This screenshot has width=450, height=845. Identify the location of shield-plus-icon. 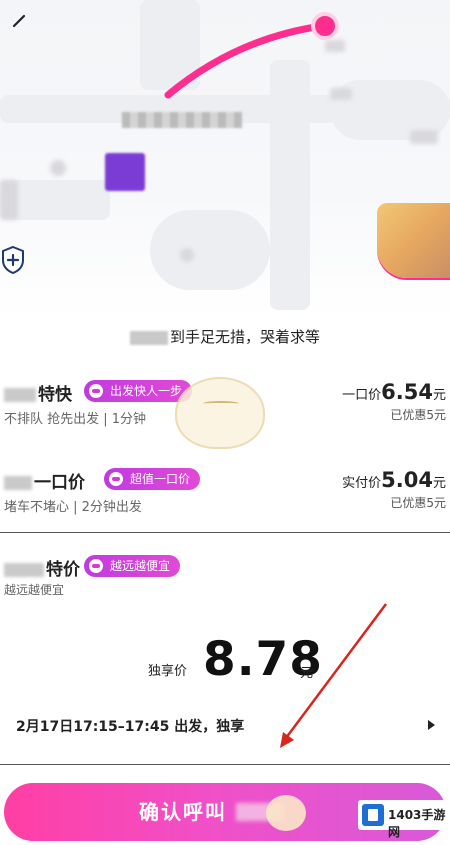
(13, 260).